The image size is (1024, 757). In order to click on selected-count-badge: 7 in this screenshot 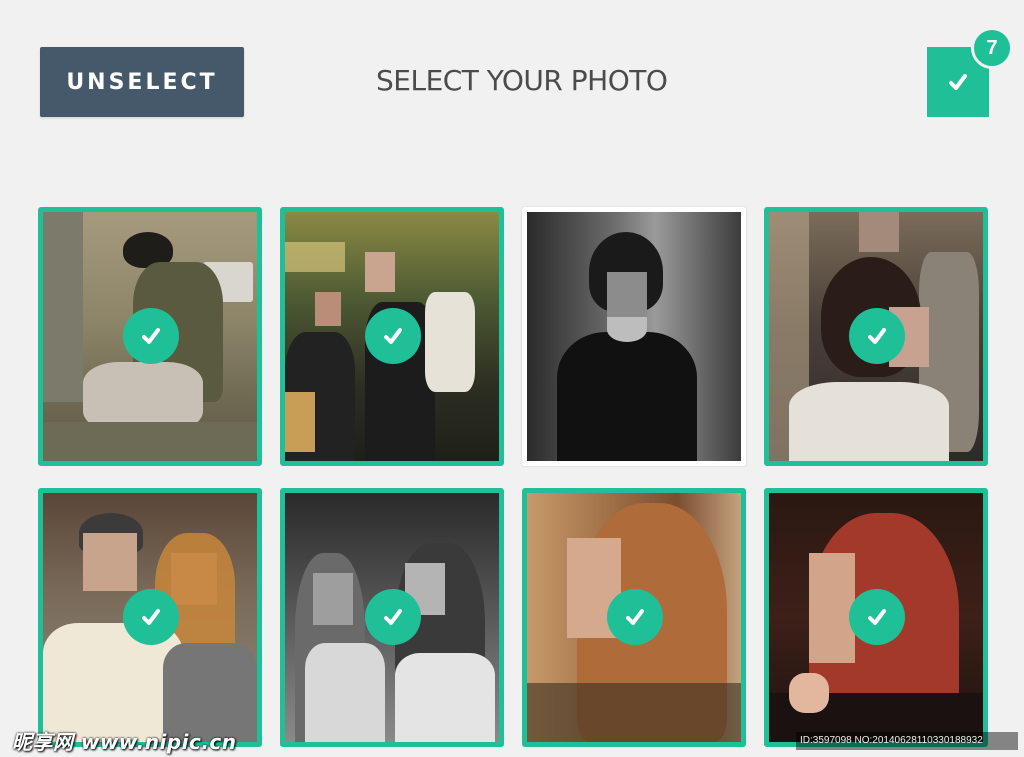, I will do `click(992, 48)`.